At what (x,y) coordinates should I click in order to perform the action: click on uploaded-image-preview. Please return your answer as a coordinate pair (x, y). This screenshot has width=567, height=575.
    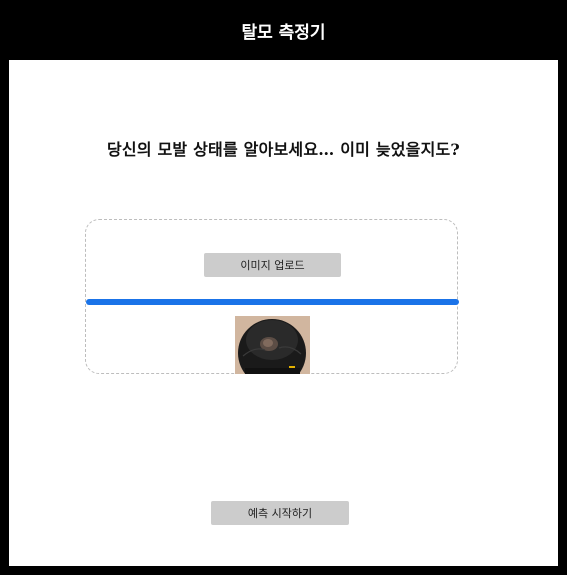
    Looking at the image, I should click on (272, 345).